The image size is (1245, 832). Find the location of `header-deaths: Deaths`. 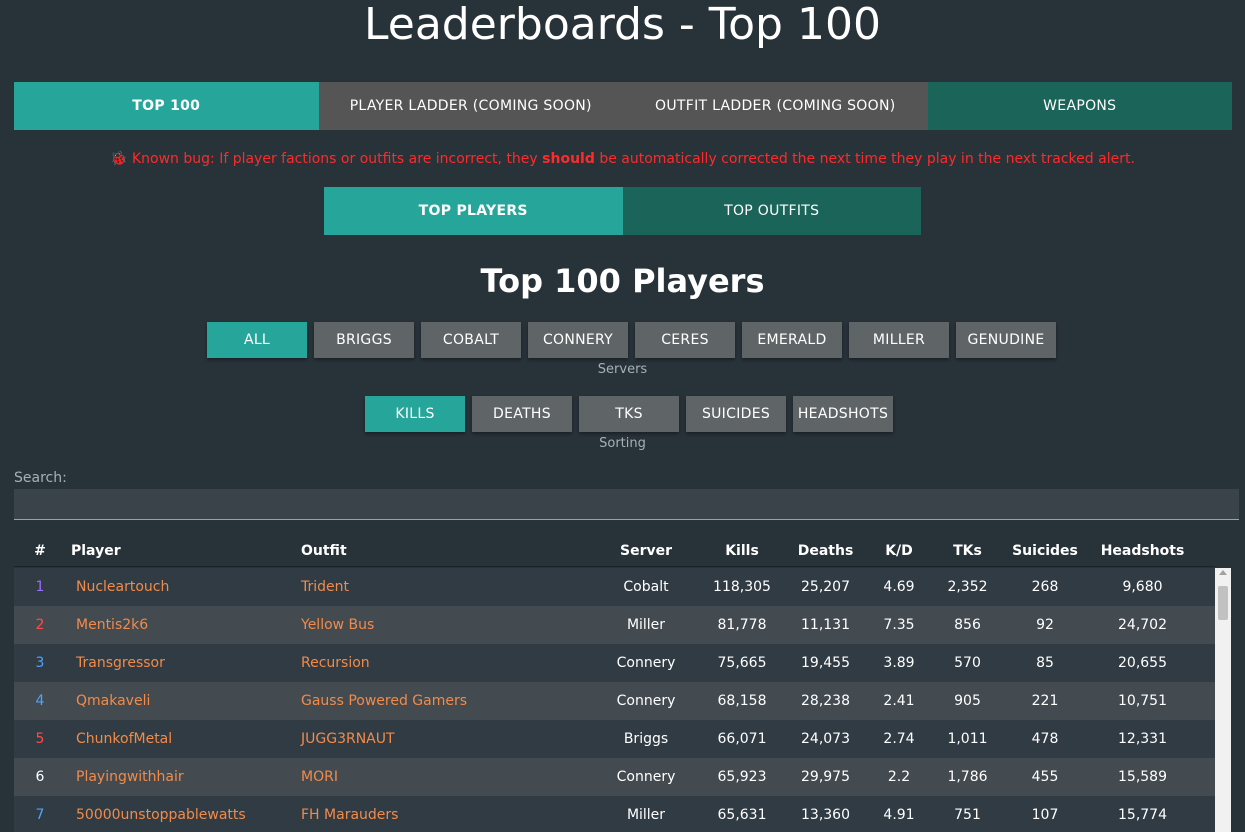

header-deaths: Deaths is located at coordinates (825, 551).